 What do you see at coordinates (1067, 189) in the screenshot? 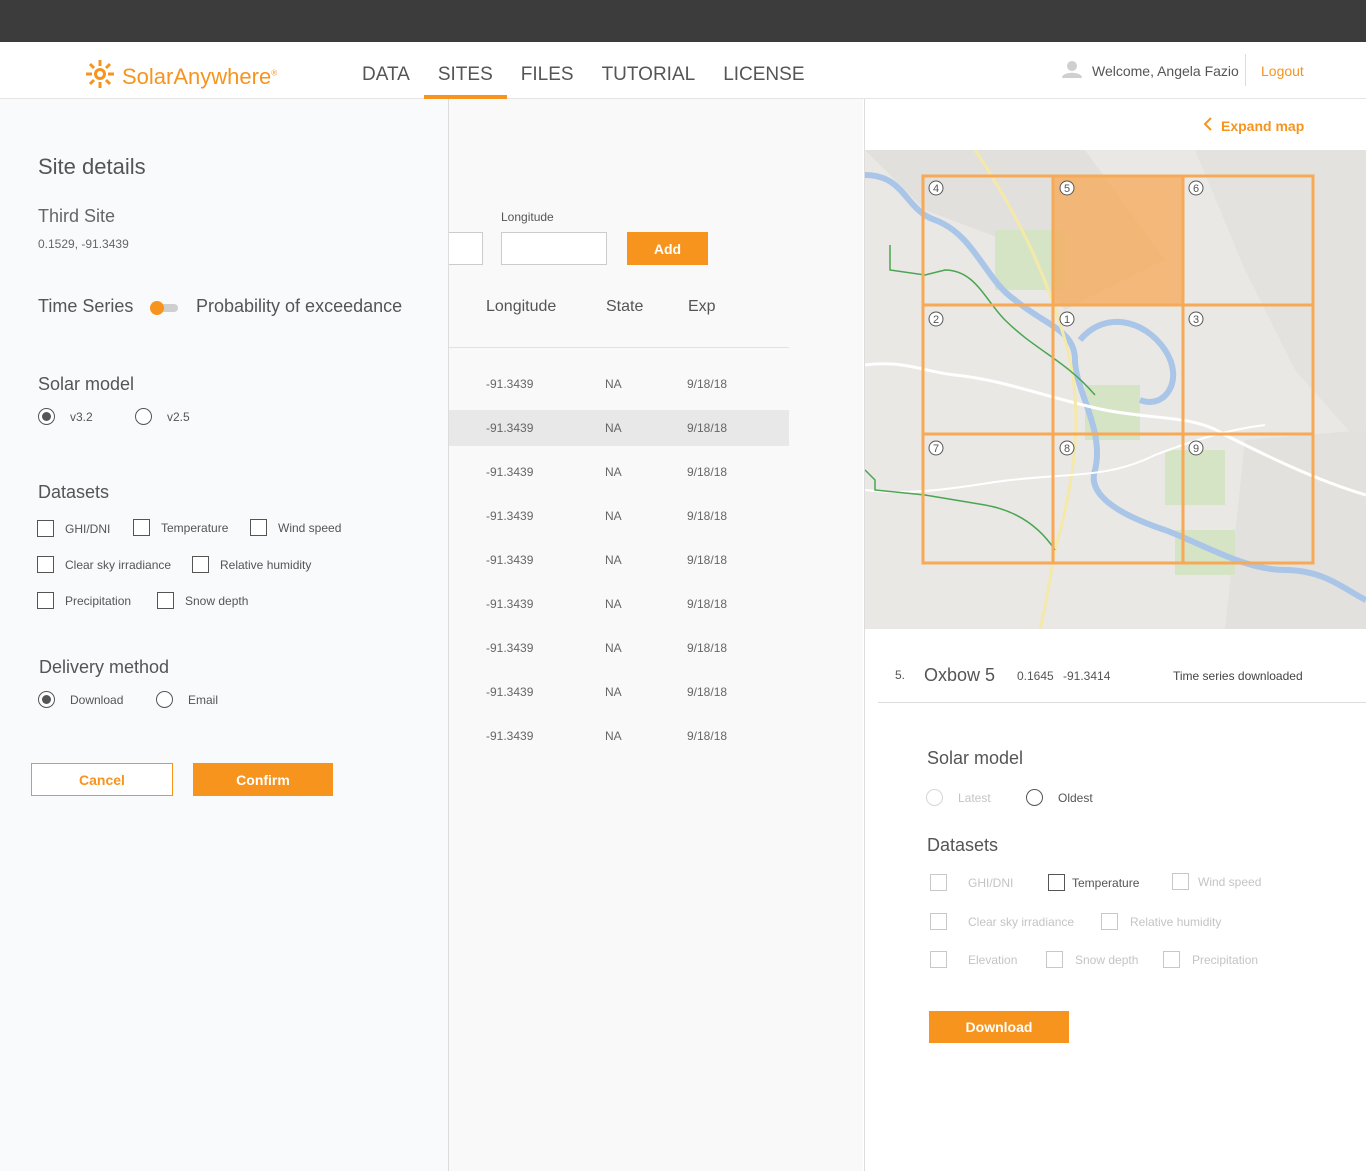
I see `grid-label-5: 5` at bounding box center [1067, 189].